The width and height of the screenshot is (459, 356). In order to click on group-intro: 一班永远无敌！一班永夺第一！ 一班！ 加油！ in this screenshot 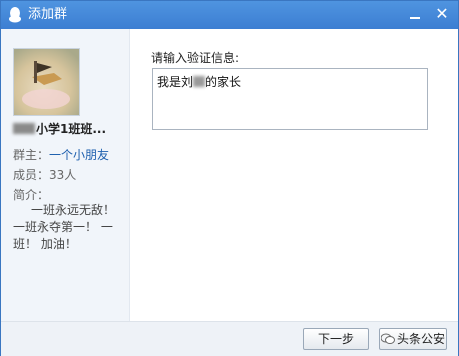, I will do `click(64, 227)`.